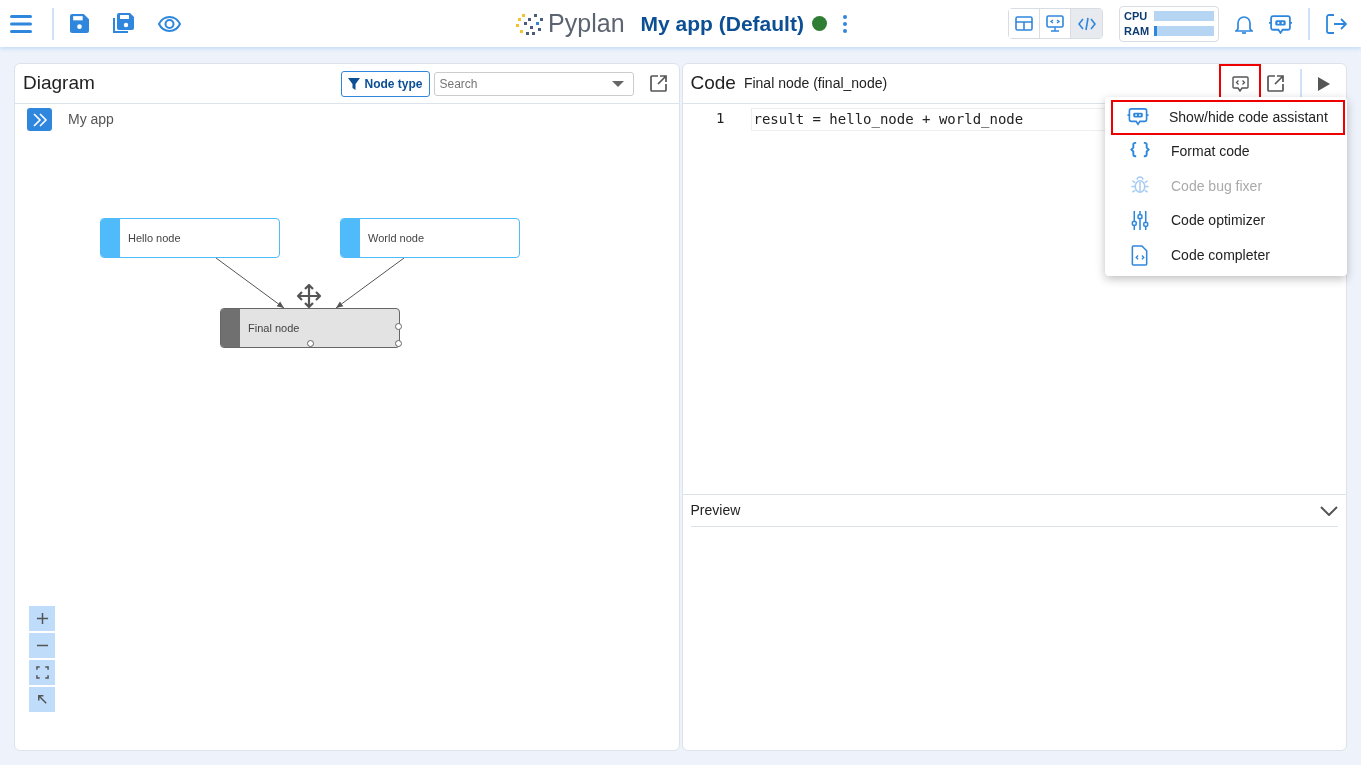  I want to click on eye-icon, so click(169, 23).